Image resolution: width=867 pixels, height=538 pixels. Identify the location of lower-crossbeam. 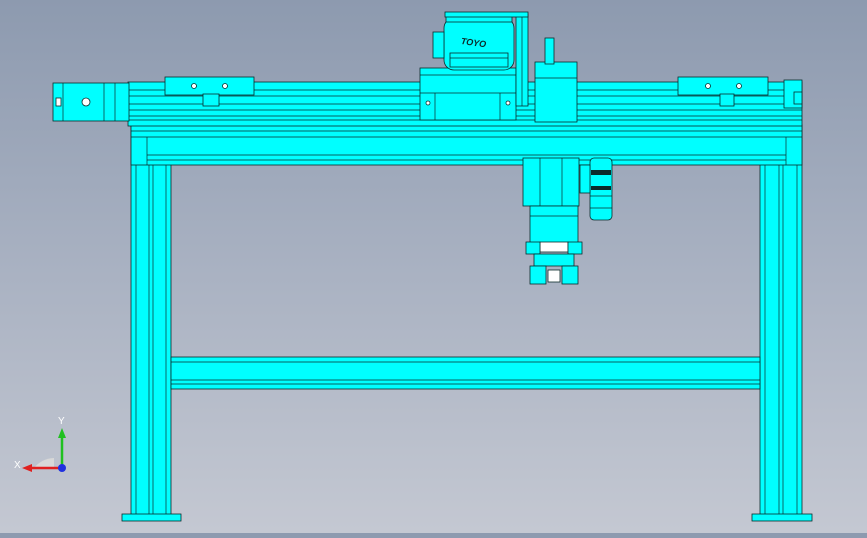
(465, 373).